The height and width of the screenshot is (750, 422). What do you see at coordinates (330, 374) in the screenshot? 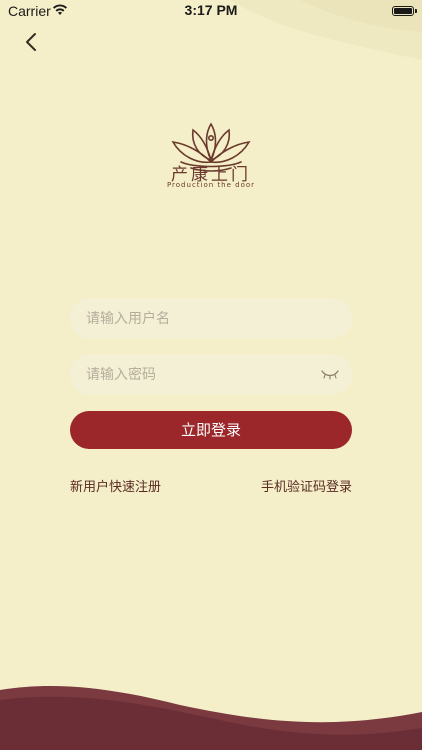
I see `eye-closed-icon` at bounding box center [330, 374].